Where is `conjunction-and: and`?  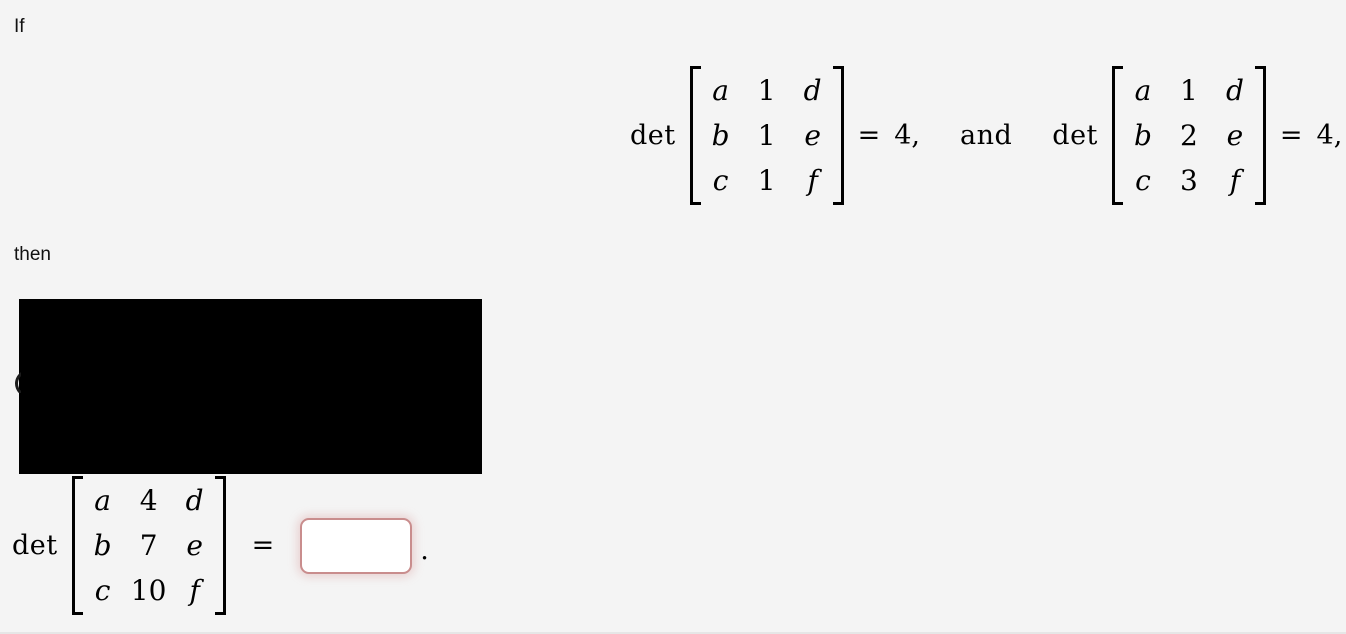 conjunction-and: and is located at coordinates (986, 135).